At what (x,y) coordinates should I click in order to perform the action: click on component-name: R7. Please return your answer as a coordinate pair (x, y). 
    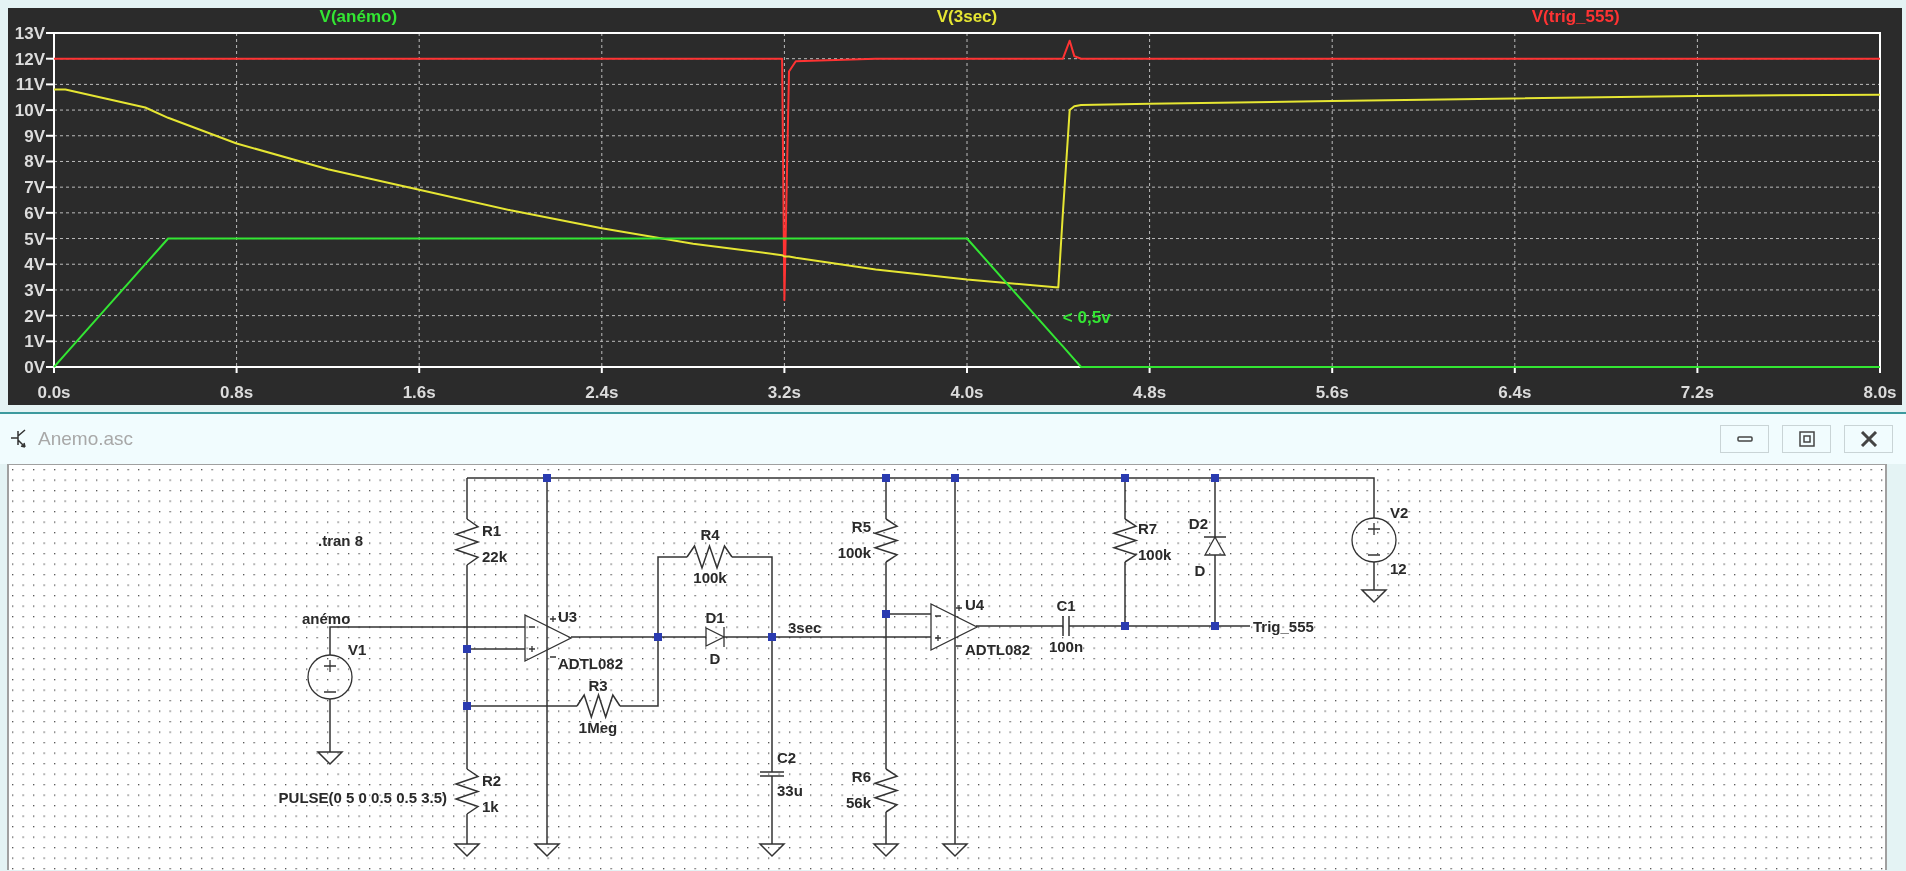
    Looking at the image, I should click on (1148, 528).